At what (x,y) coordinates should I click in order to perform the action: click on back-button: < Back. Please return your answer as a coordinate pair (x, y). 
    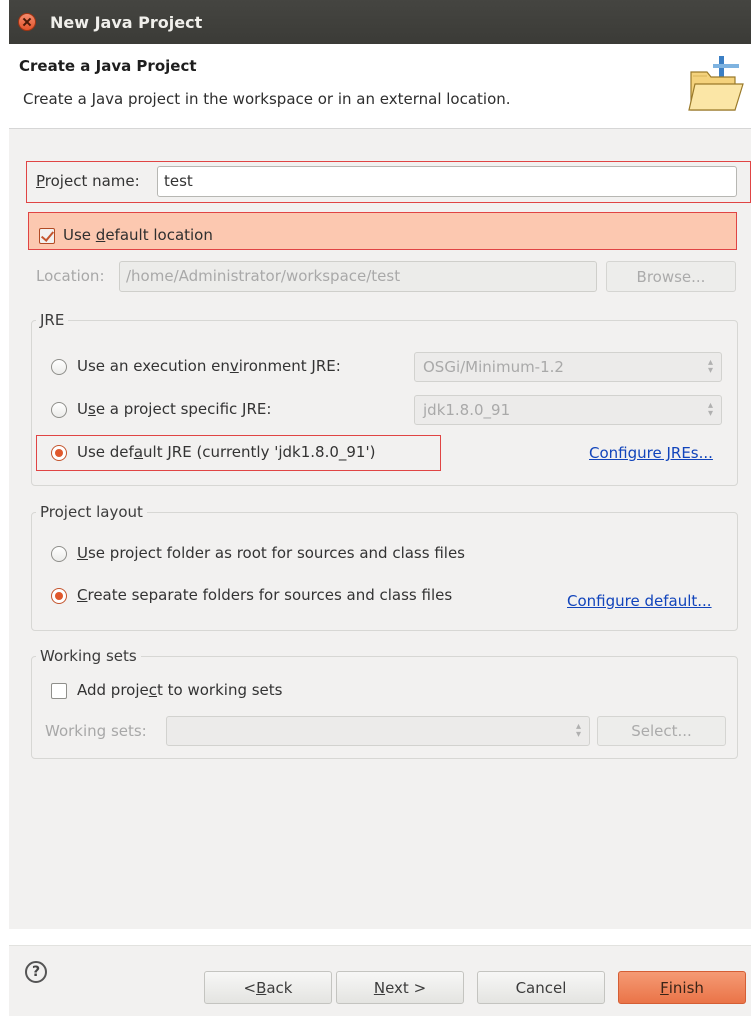
    Looking at the image, I should click on (268, 987).